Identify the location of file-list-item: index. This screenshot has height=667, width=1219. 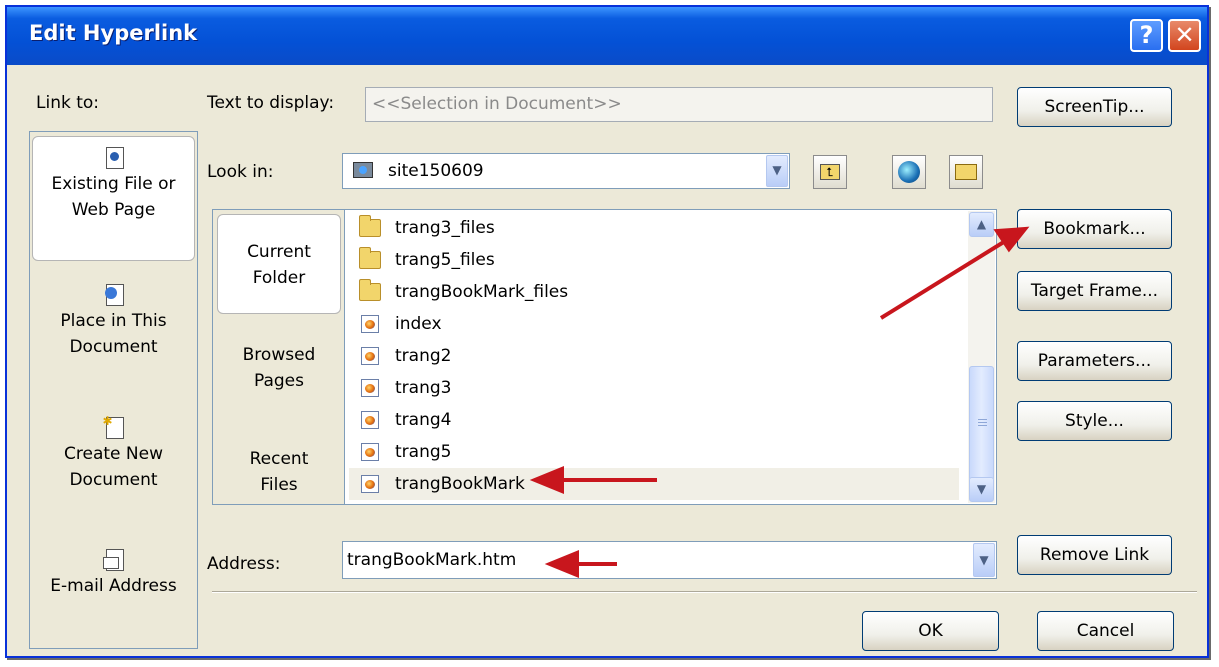
(654, 324).